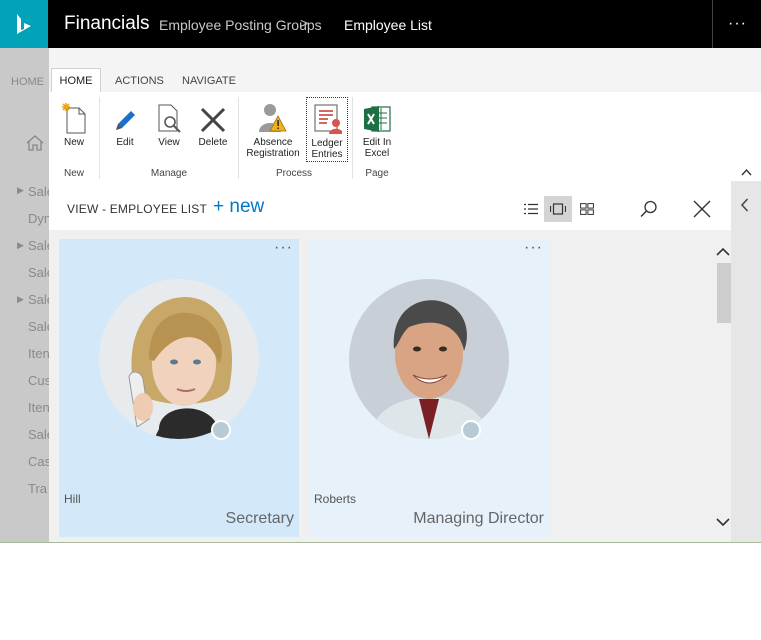  I want to click on employee-job-title: Secretary, so click(259, 518).